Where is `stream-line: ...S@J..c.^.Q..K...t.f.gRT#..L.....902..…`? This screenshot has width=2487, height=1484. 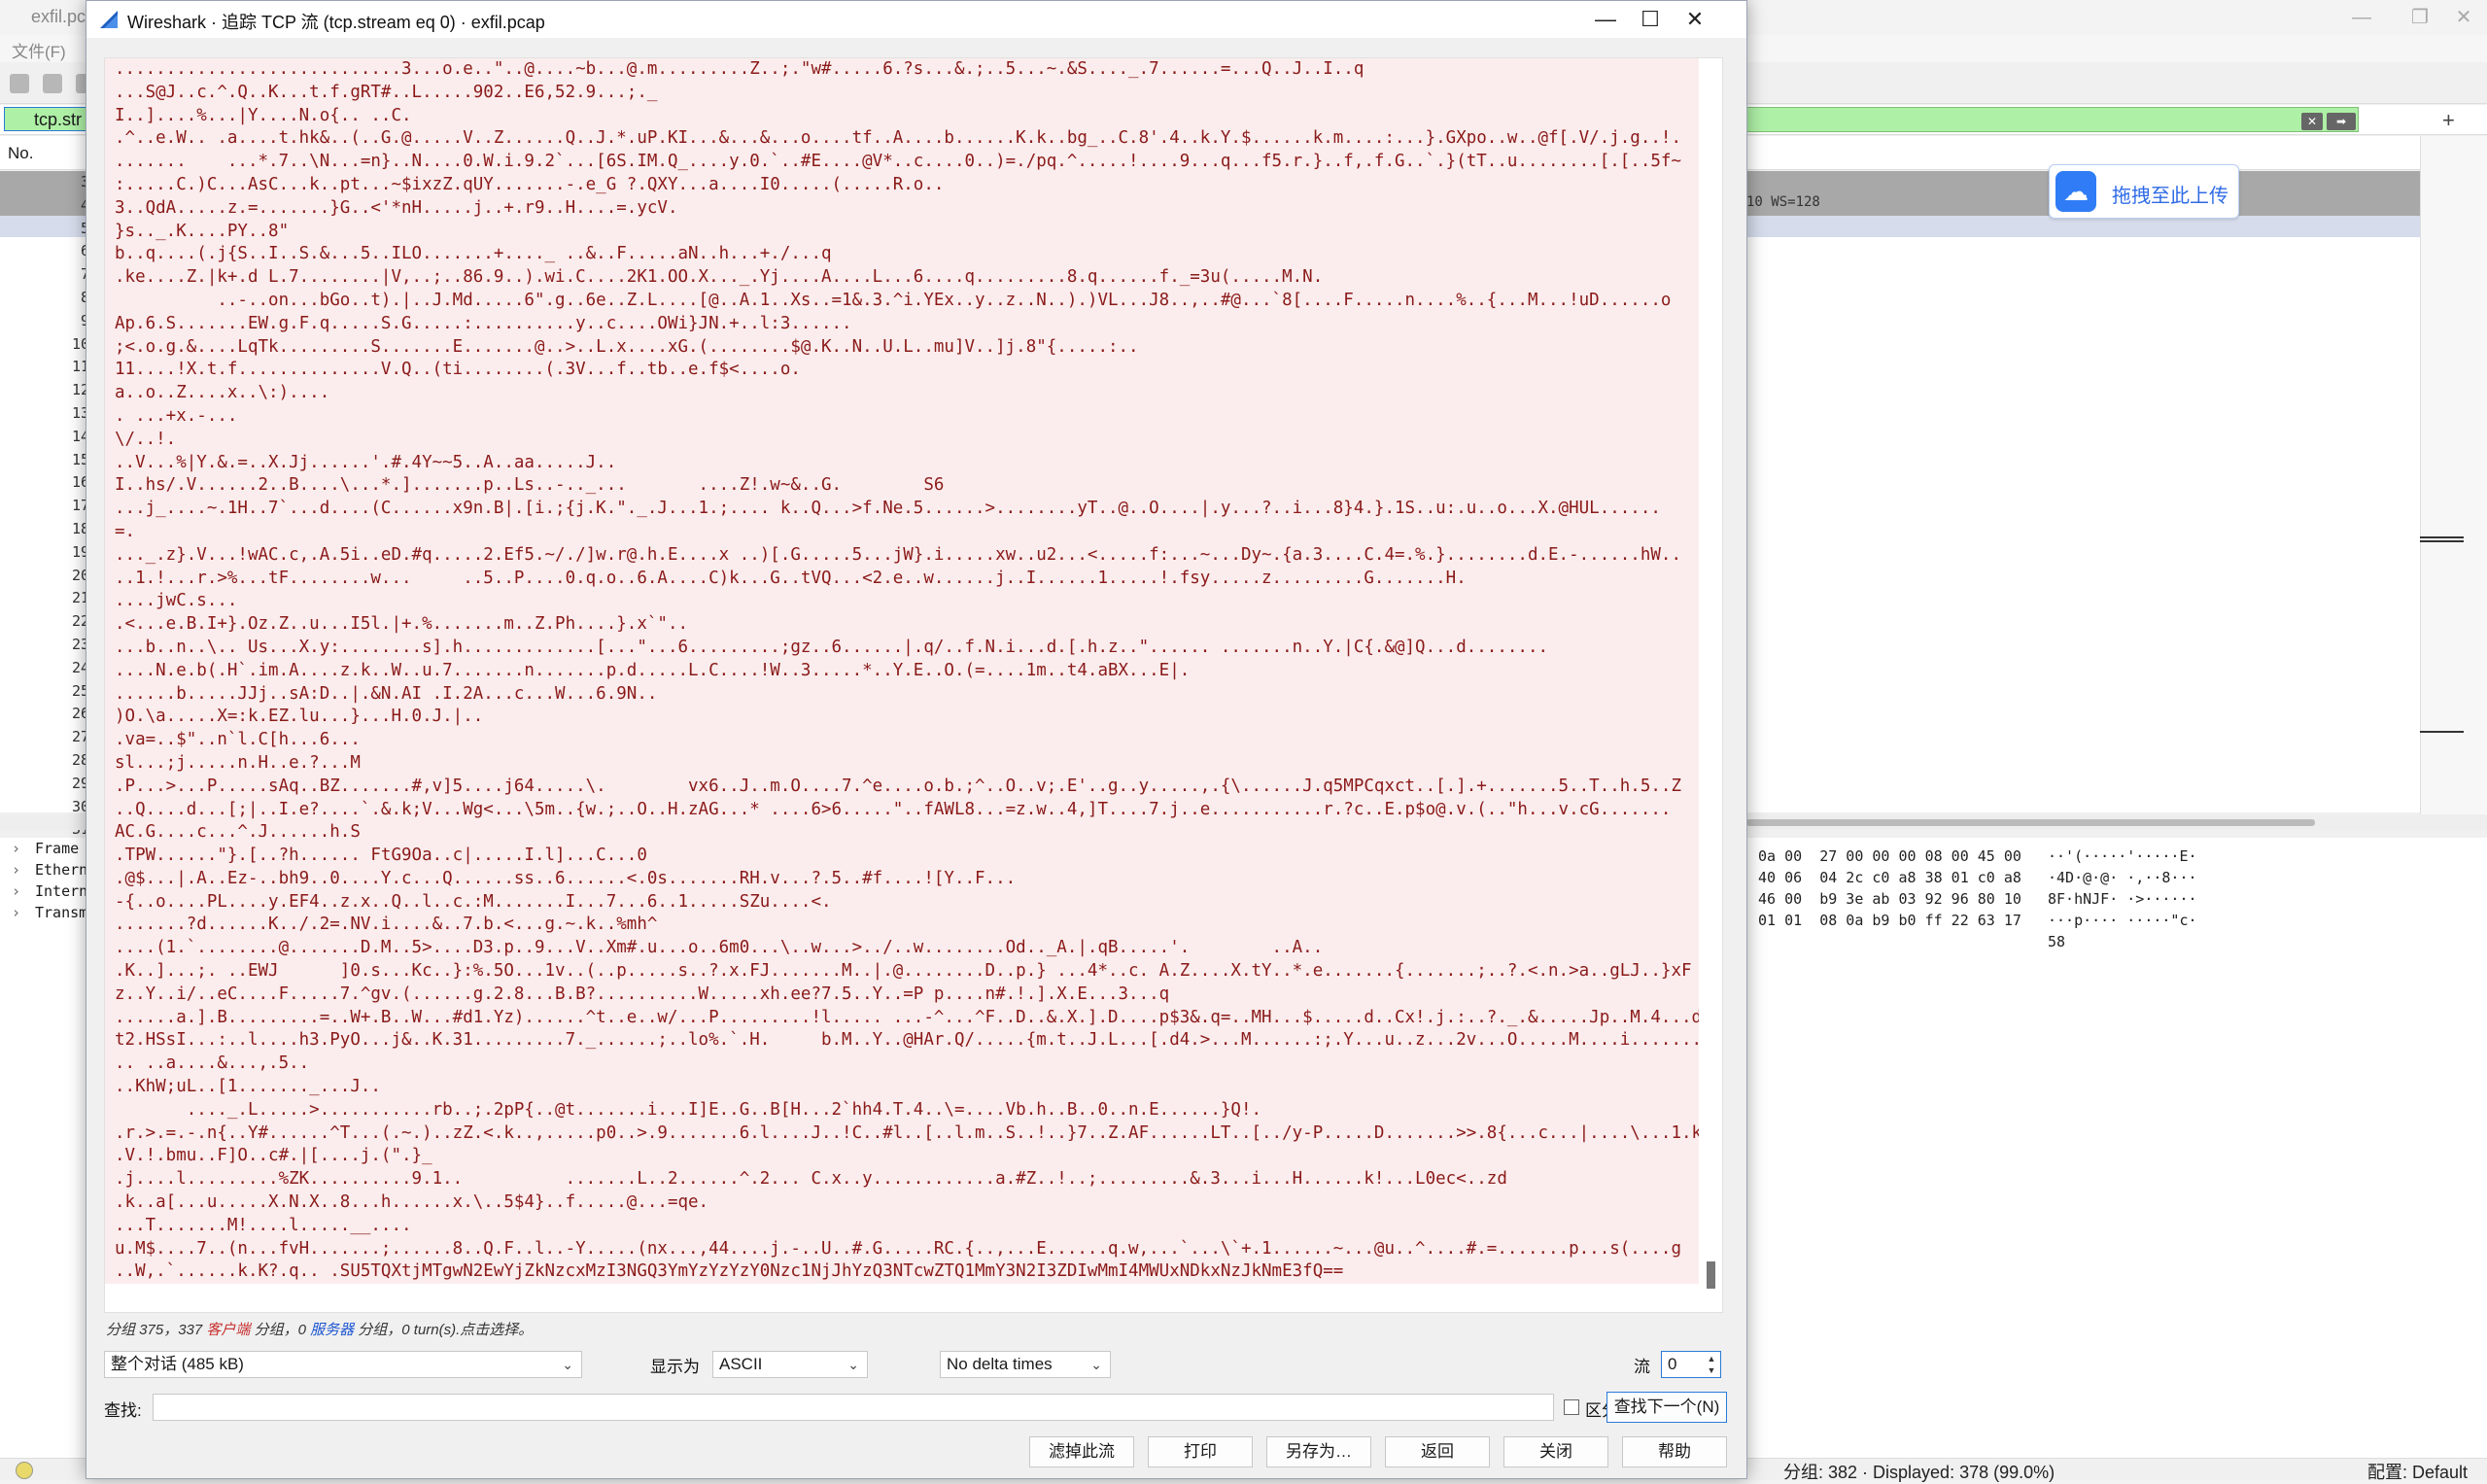 stream-line: ...S@J..c.^.Q..K...t.f.gRT#..L.....902..… is located at coordinates (902, 93).